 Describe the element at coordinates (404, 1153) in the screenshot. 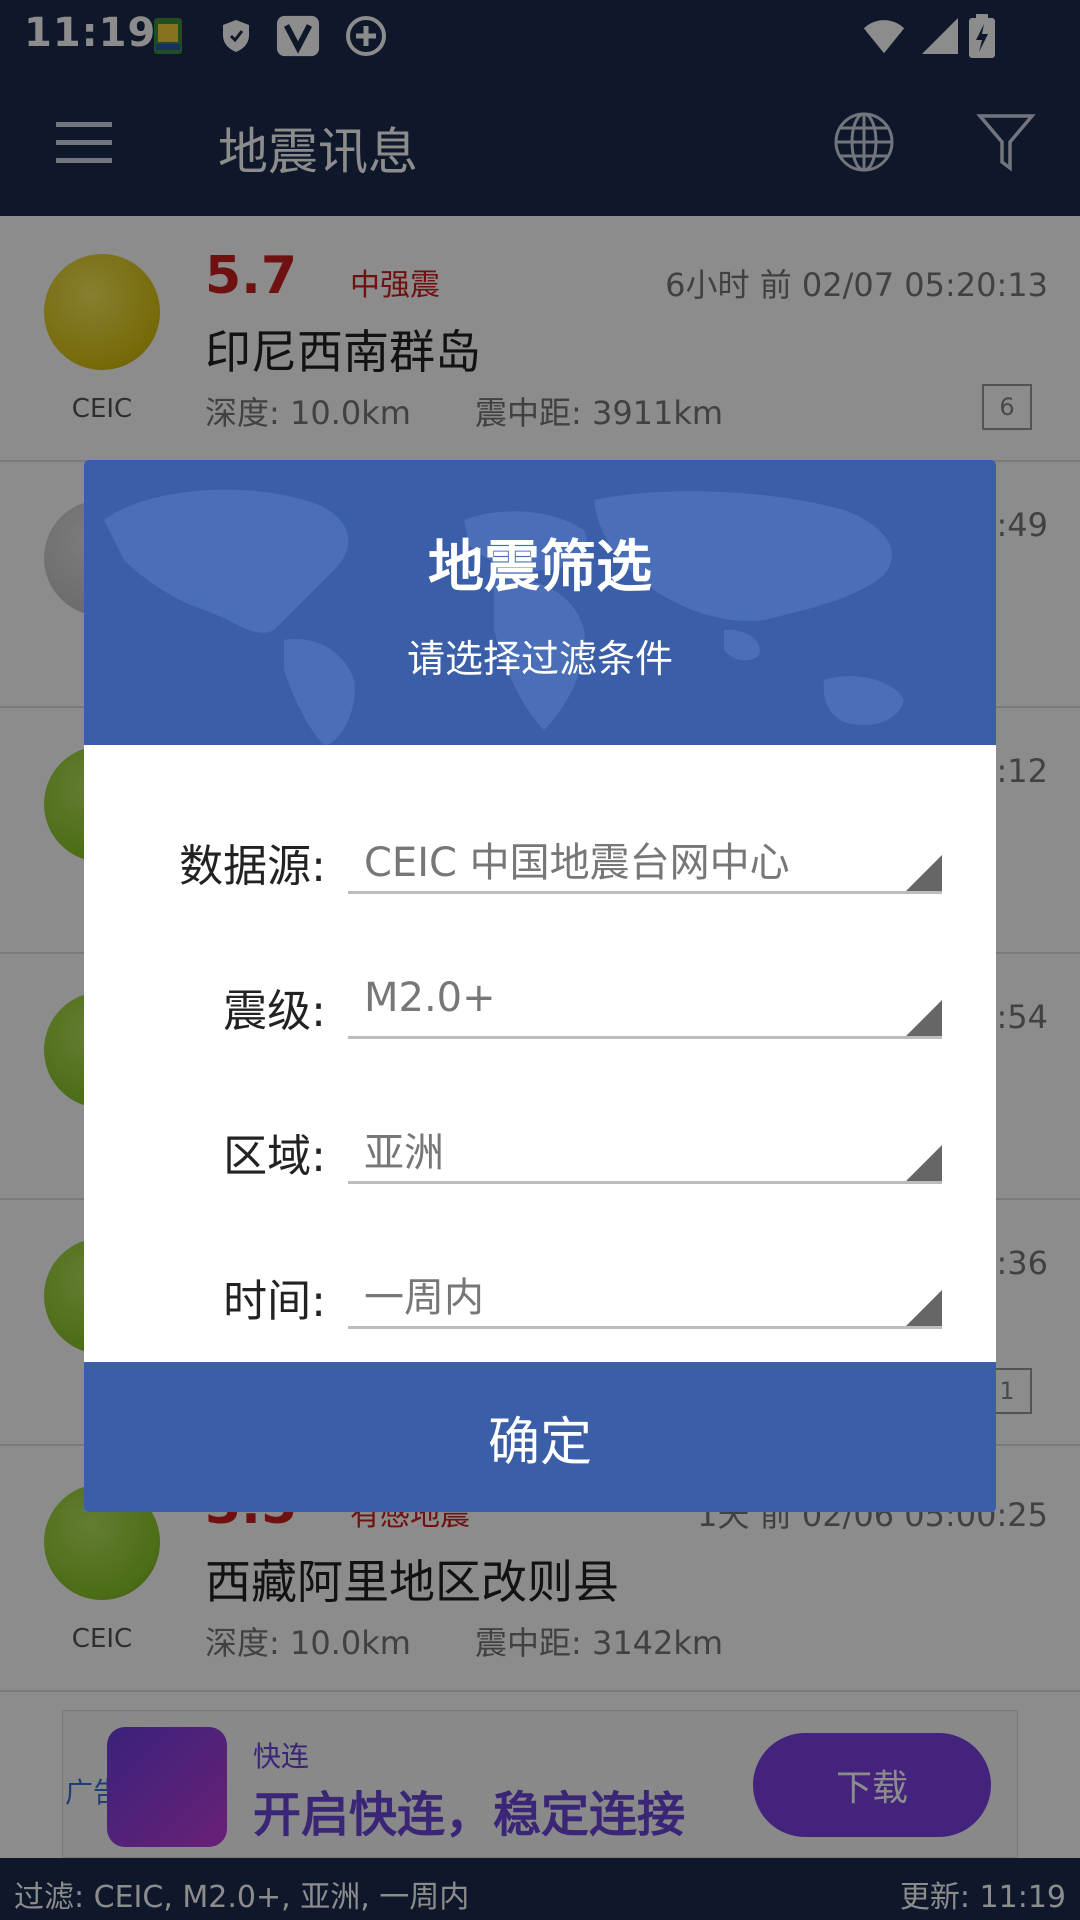

I see `select-value: 亚洲` at that location.